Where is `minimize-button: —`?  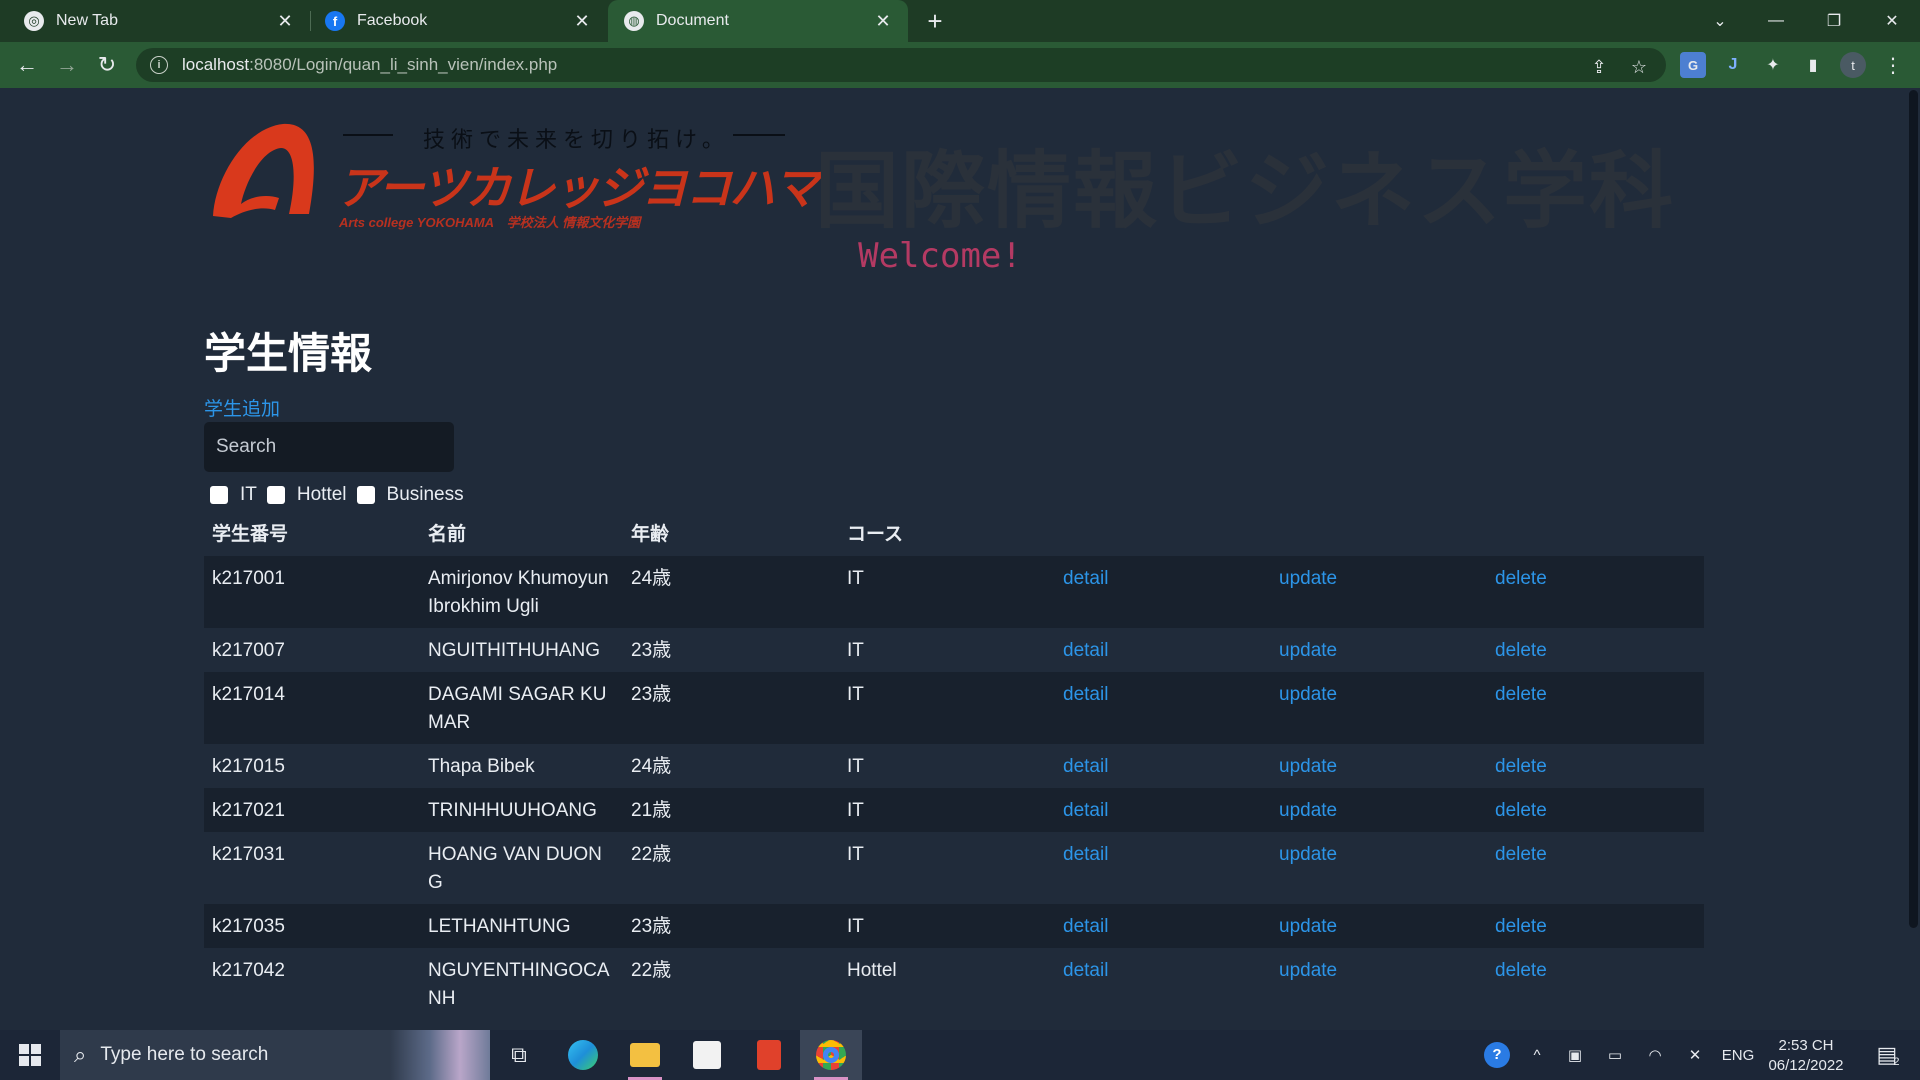 minimize-button: — is located at coordinates (1776, 21).